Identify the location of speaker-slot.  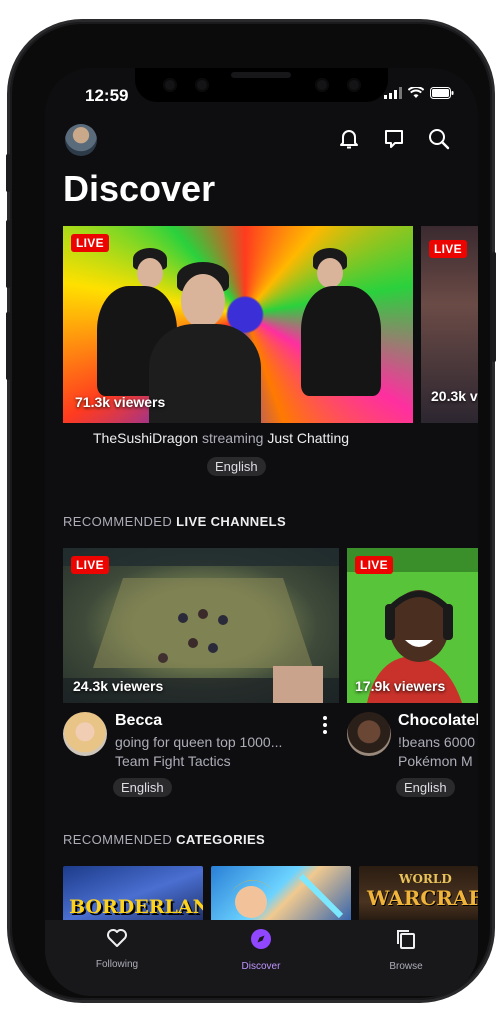
(261, 75).